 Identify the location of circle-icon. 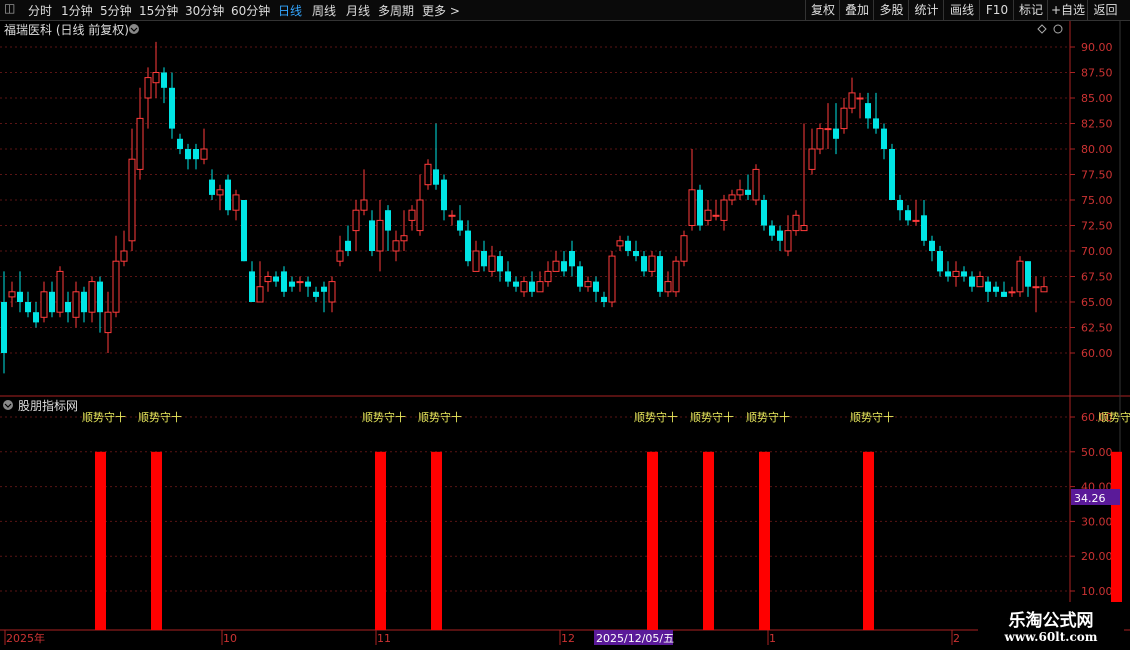
(1058, 29).